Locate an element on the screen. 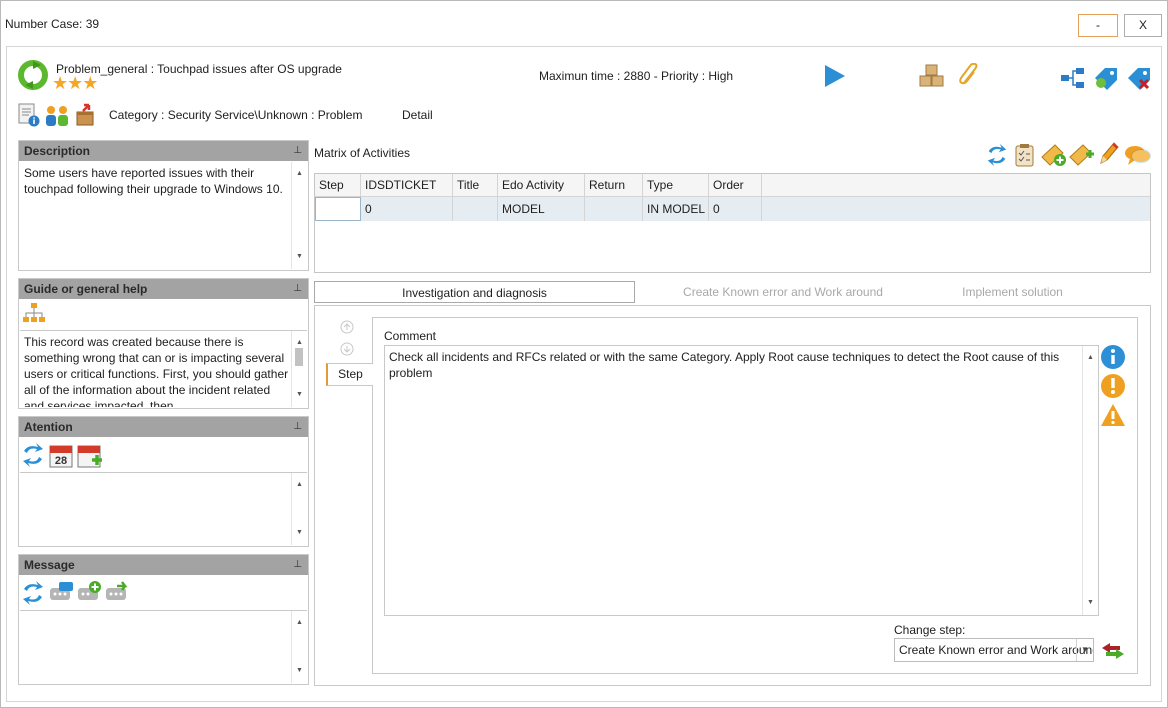 The image size is (1168, 708). change-step-value: Create Known error and Work around is located at coordinates (996, 650).